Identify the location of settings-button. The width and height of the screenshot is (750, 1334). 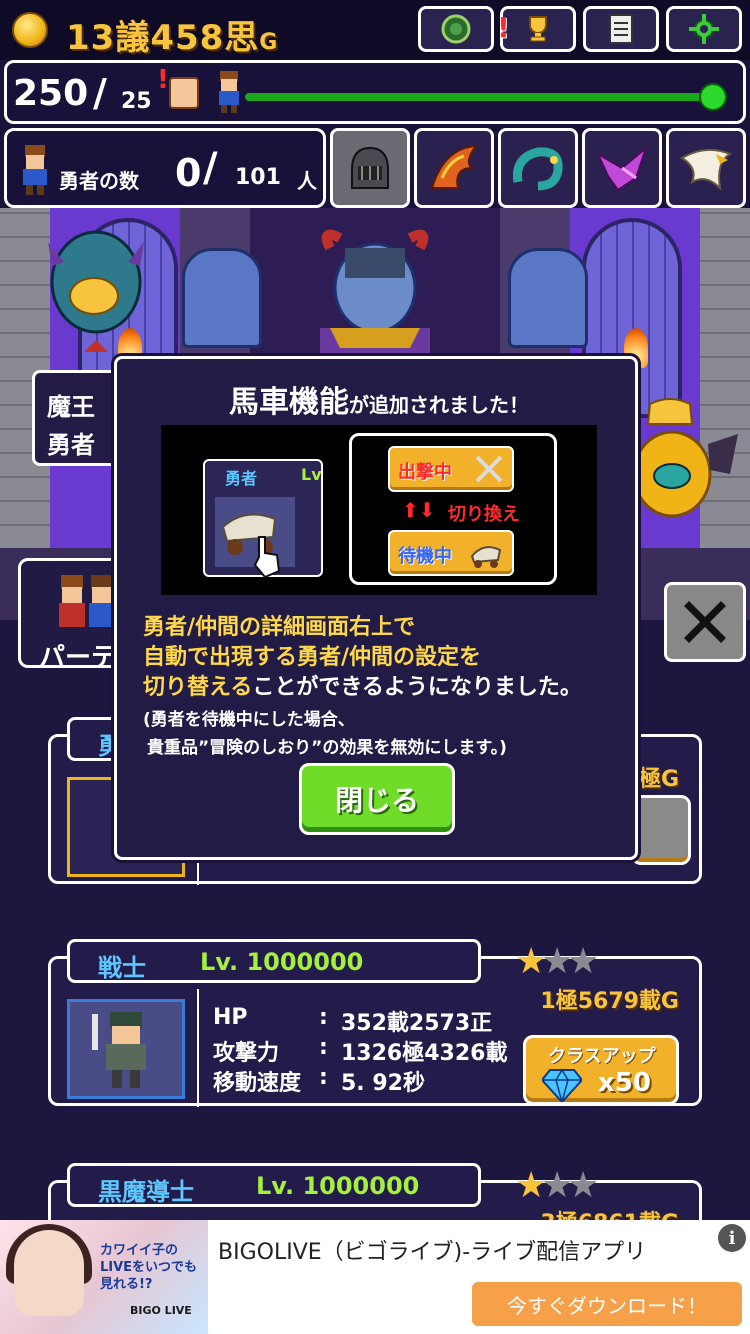
(704, 29).